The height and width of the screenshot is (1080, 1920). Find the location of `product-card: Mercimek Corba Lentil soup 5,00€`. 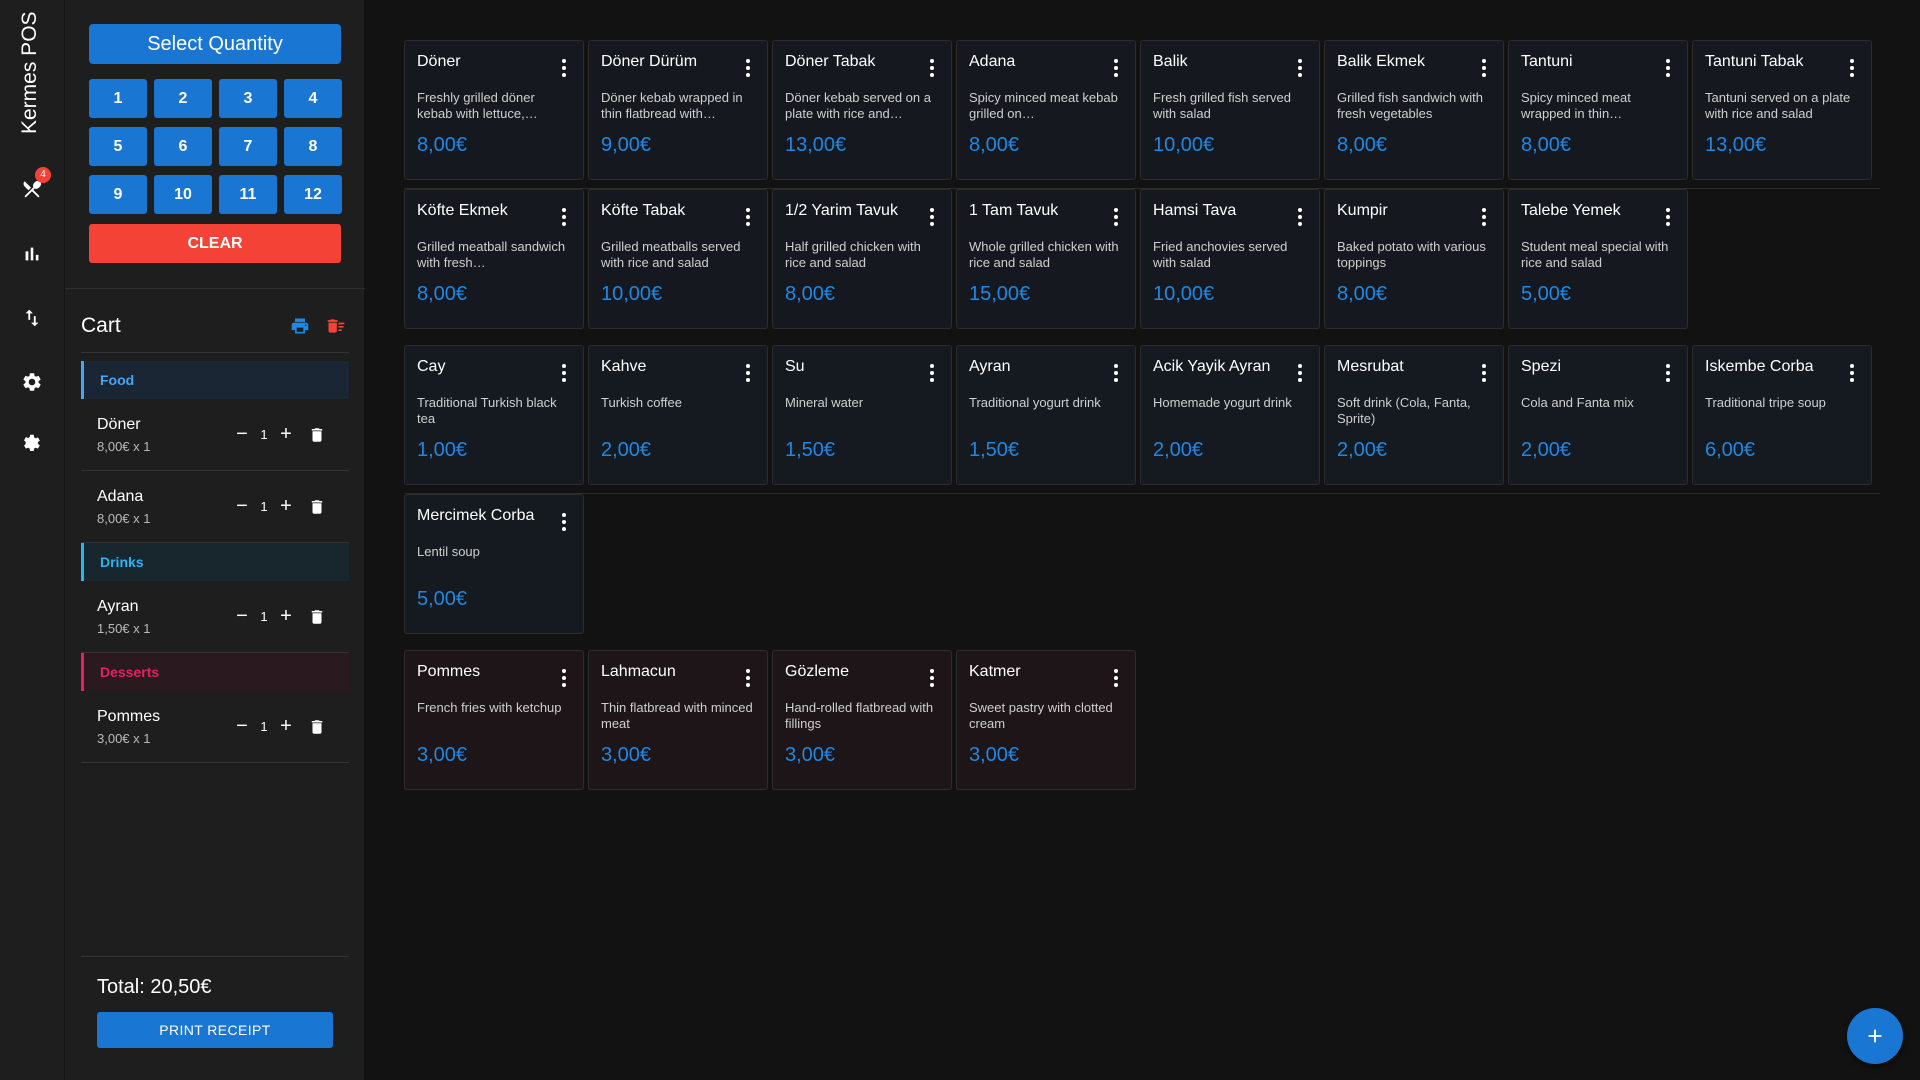

product-card: Mercimek Corba Lentil soup 5,00€ is located at coordinates (494, 564).